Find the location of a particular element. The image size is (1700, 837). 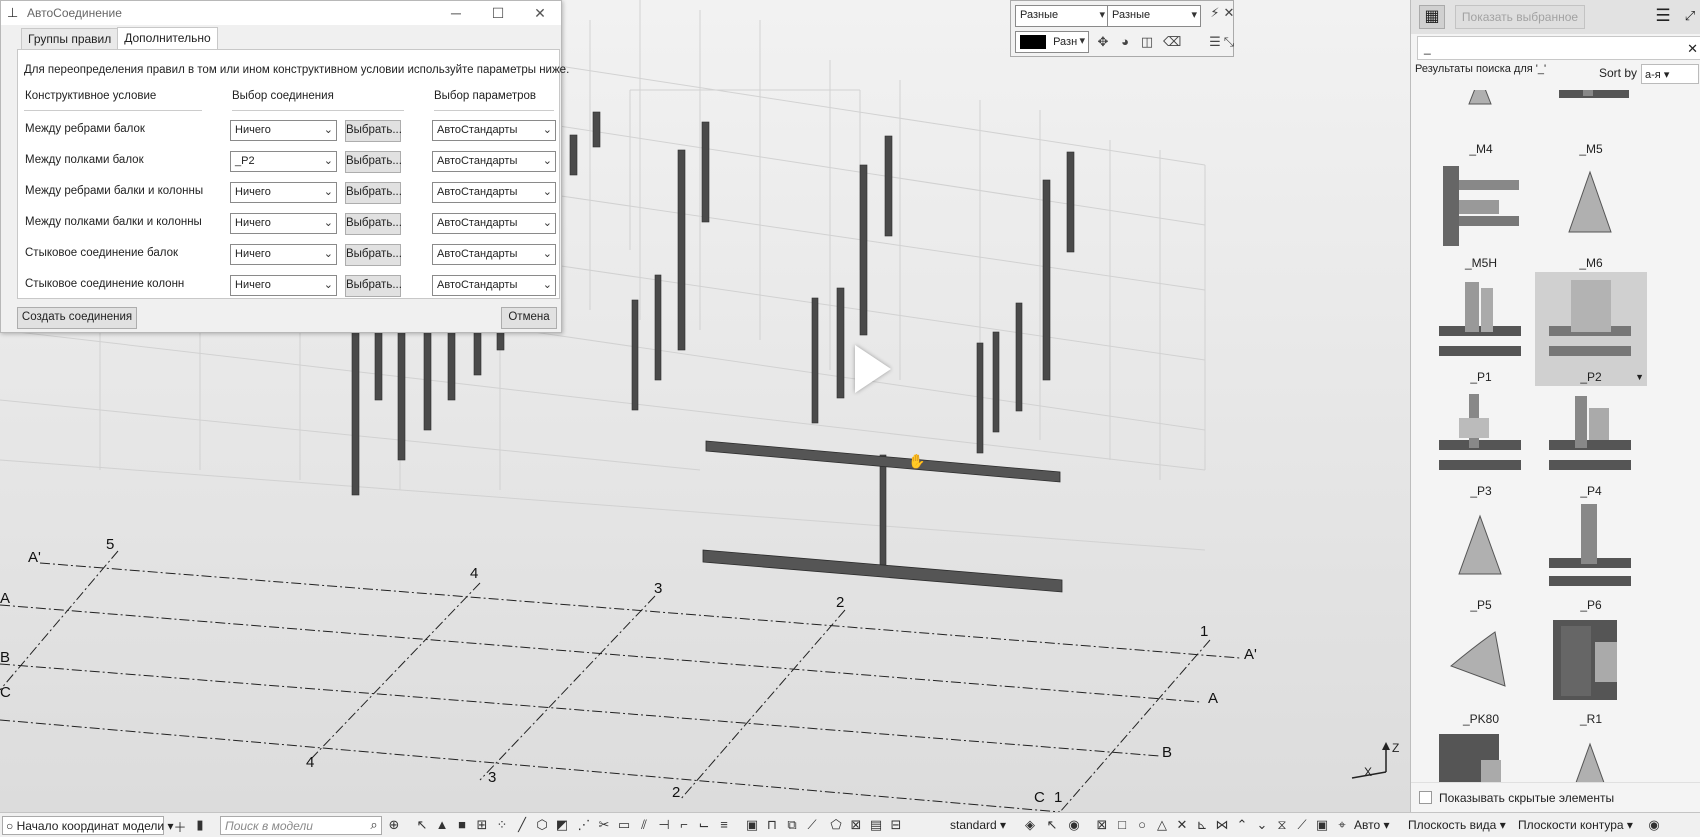

move-icon: ✥ is located at coordinates (1103, 42).